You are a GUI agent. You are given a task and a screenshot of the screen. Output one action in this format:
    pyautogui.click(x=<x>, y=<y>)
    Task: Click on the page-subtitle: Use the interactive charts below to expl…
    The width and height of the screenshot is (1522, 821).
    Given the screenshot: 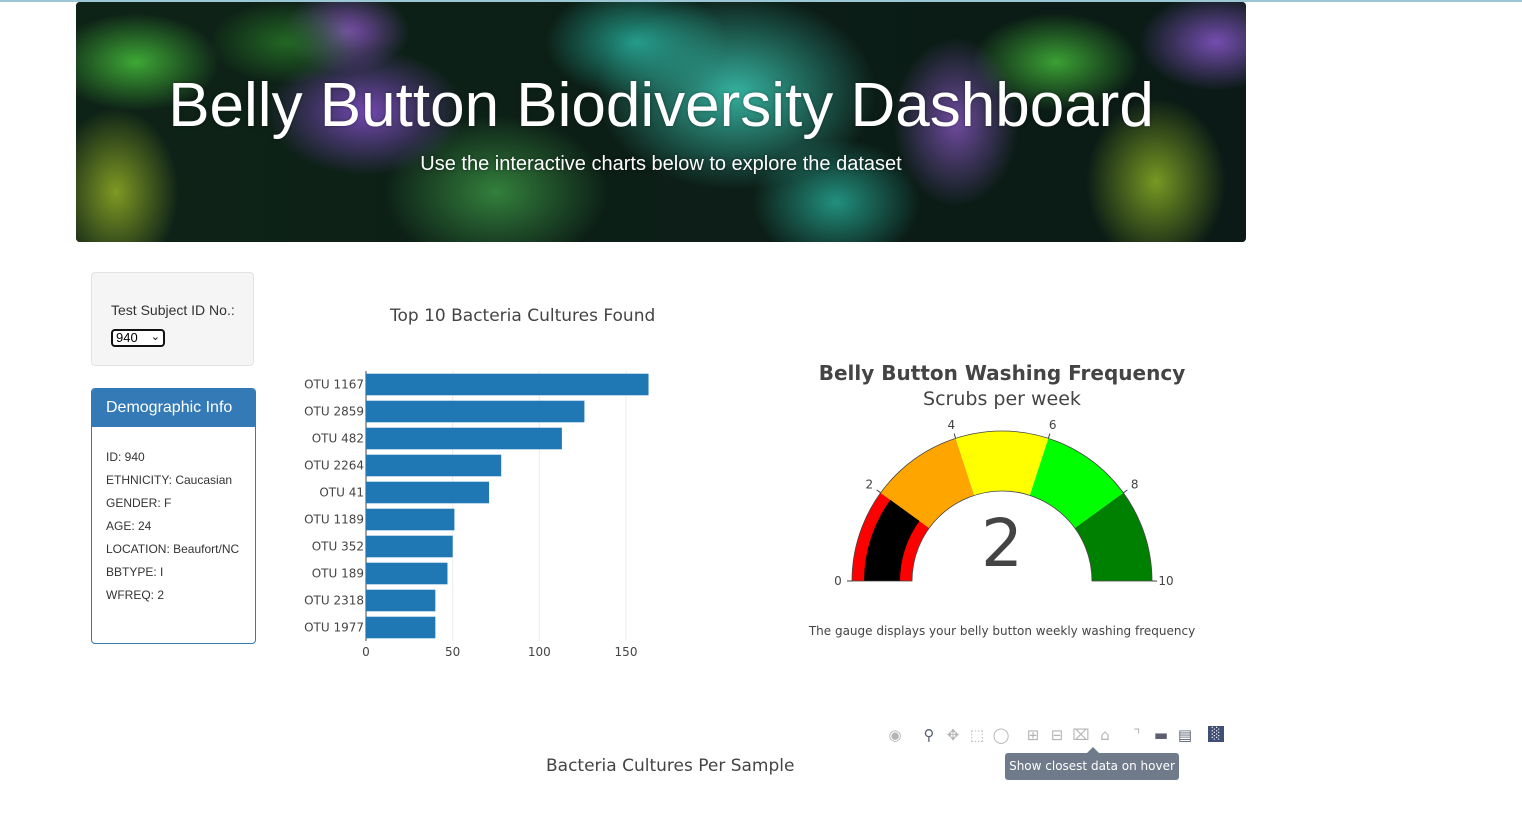 What is the action you would take?
    pyautogui.click(x=661, y=164)
    